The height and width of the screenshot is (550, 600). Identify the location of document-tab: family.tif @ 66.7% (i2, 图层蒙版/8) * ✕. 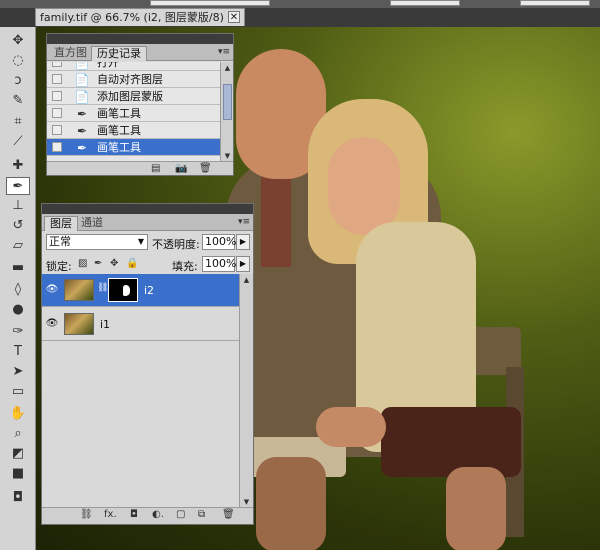
(140, 17).